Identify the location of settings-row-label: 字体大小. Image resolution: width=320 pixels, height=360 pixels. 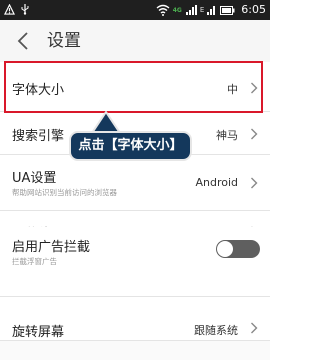
(38, 90).